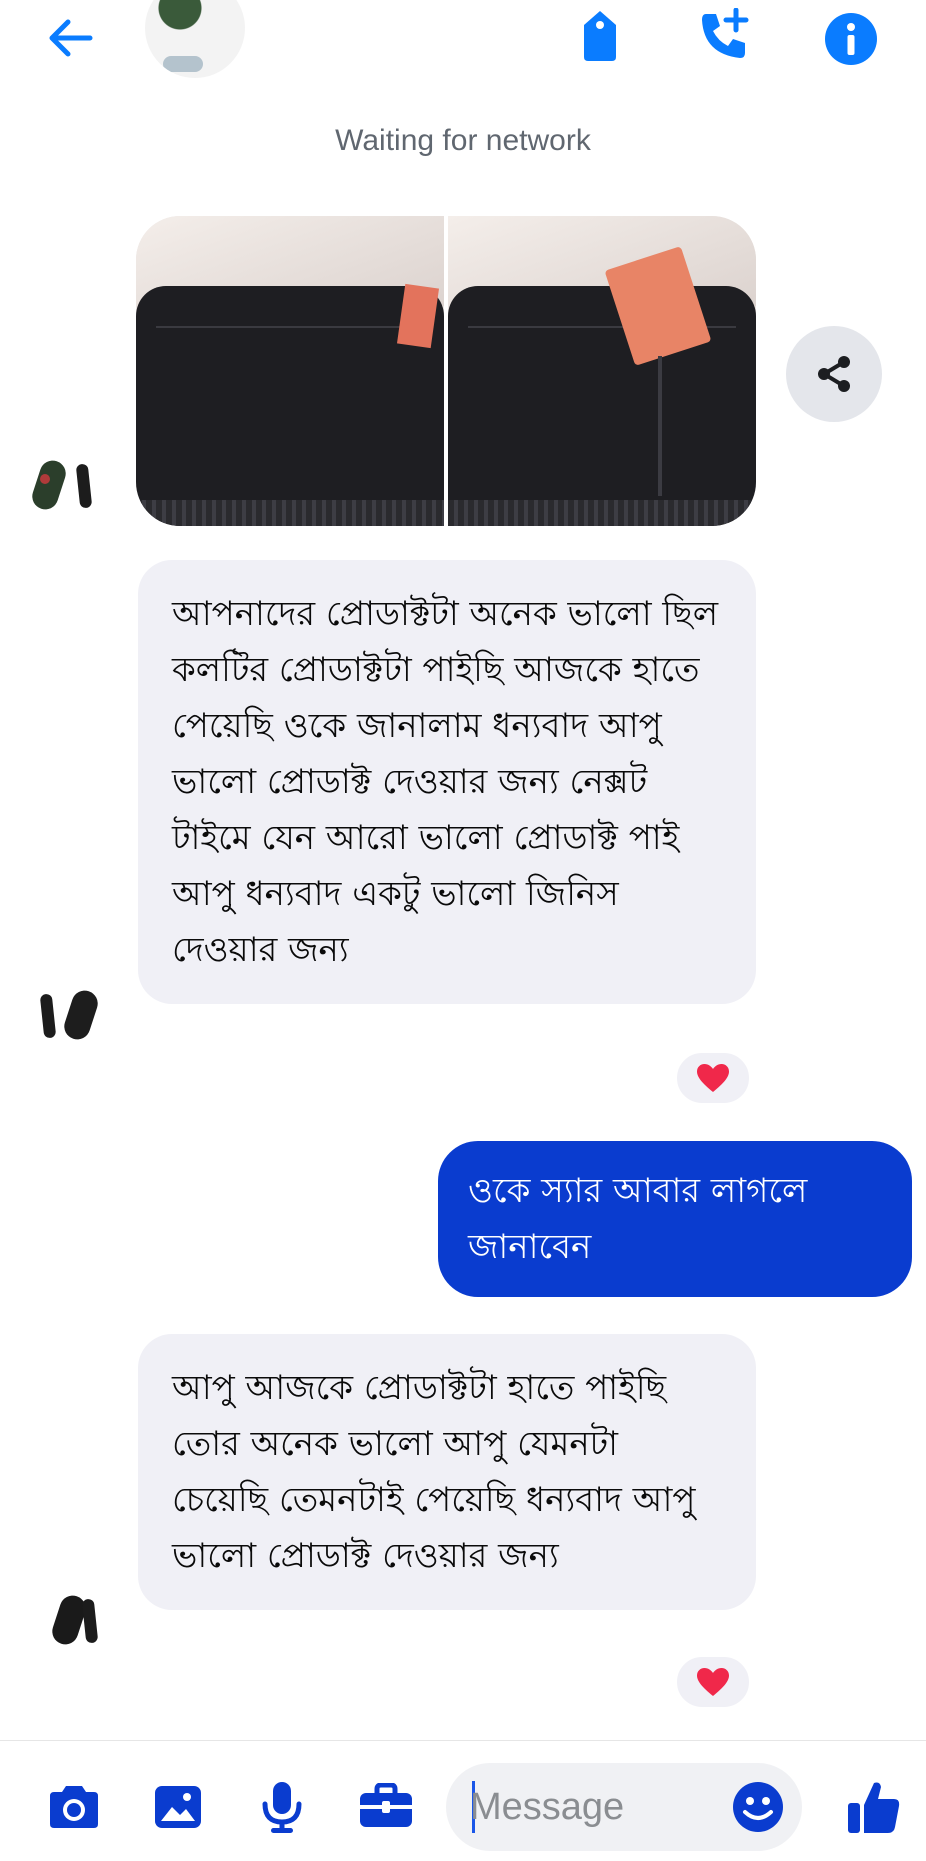 The image size is (926, 1861). I want to click on share-icon, so click(834, 374).